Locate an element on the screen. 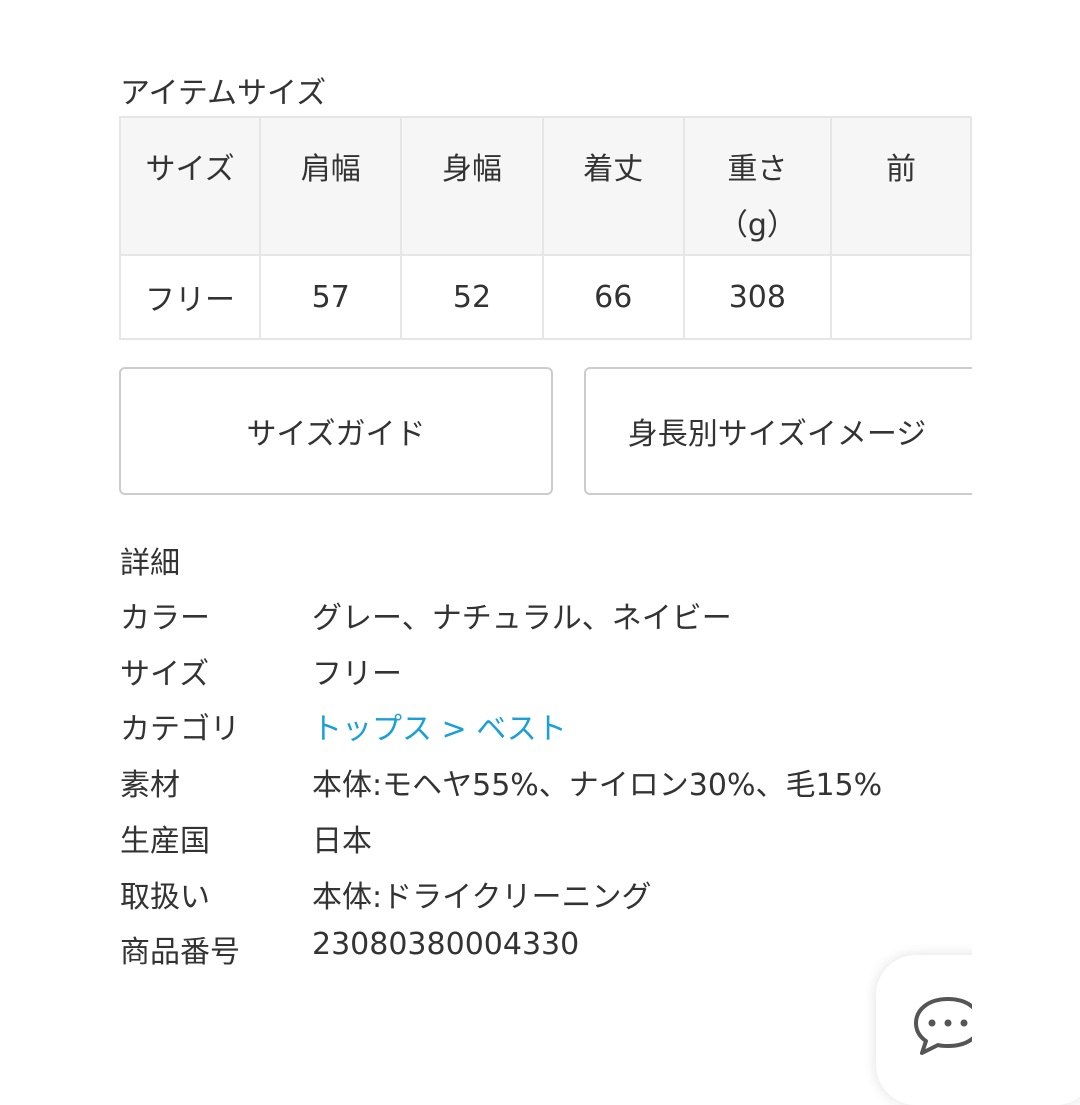 The height and width of the screenshot is (1105, 1080). height-size-image-button: 身長別サイズイメージ is located at coordinates (778, 431).